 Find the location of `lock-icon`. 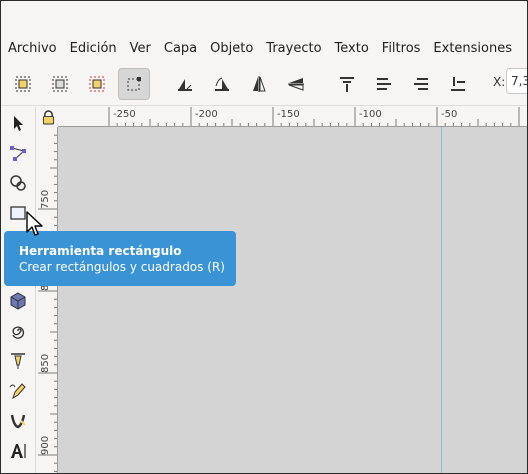

lock-icon is located at coordinates (48, 116).